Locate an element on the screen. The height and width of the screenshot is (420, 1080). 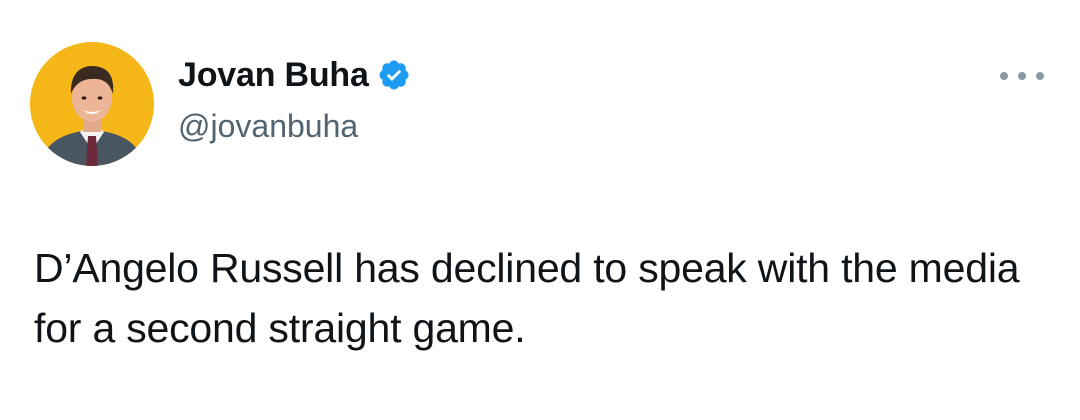
more-options-button is located at coordinates (1022, 76).